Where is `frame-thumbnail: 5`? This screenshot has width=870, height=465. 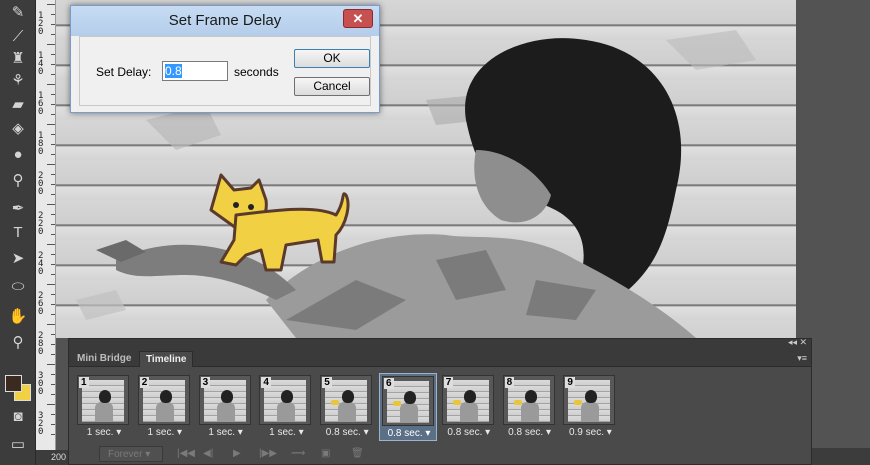
frame-thumbnail: 5 is located at coordinates (346, 400).